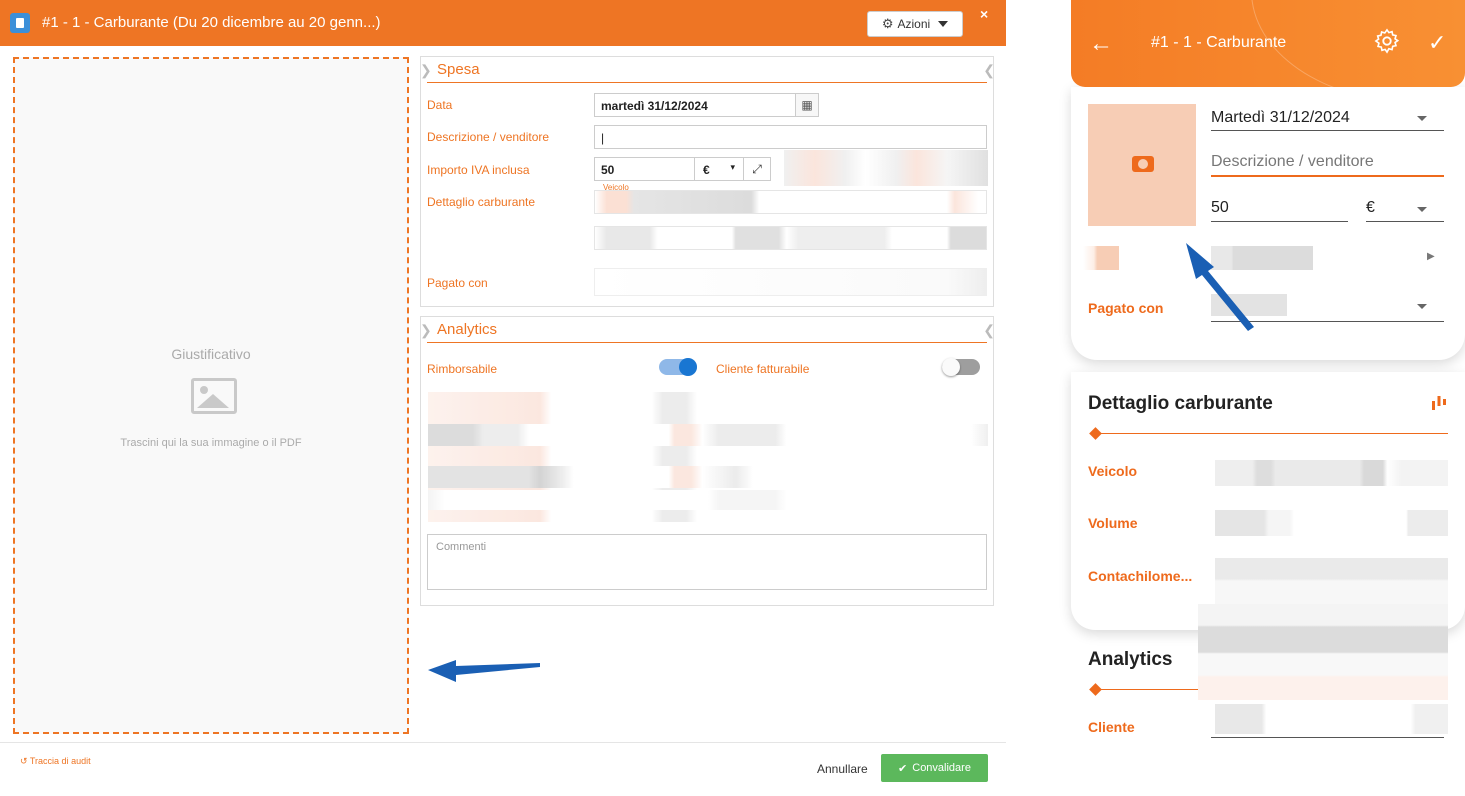 Image resolution: width=1465 pixels, height=796 pixels. Describe the element at coordinates (807, 105) in the screenshot. I see `calendar-icon: ▦` at that location.